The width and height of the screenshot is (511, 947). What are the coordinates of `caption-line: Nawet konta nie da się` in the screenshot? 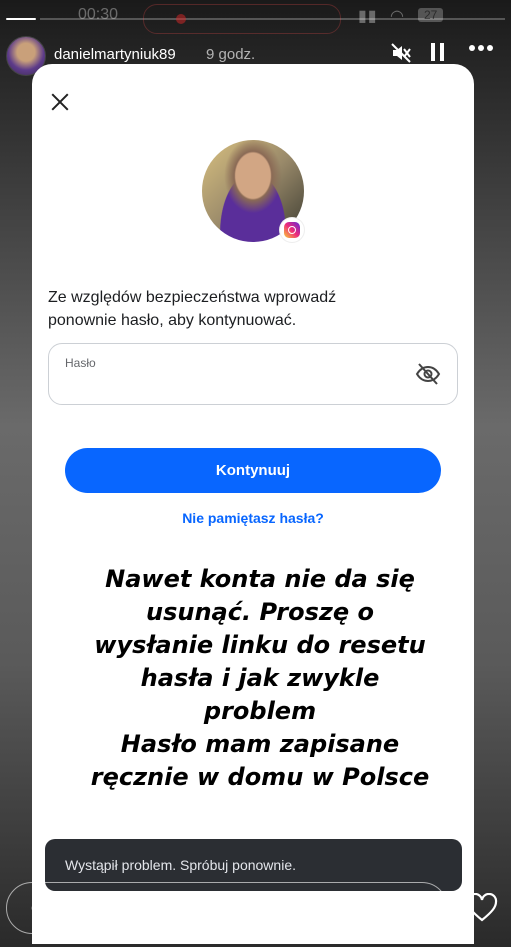 It's located at (260, 579).